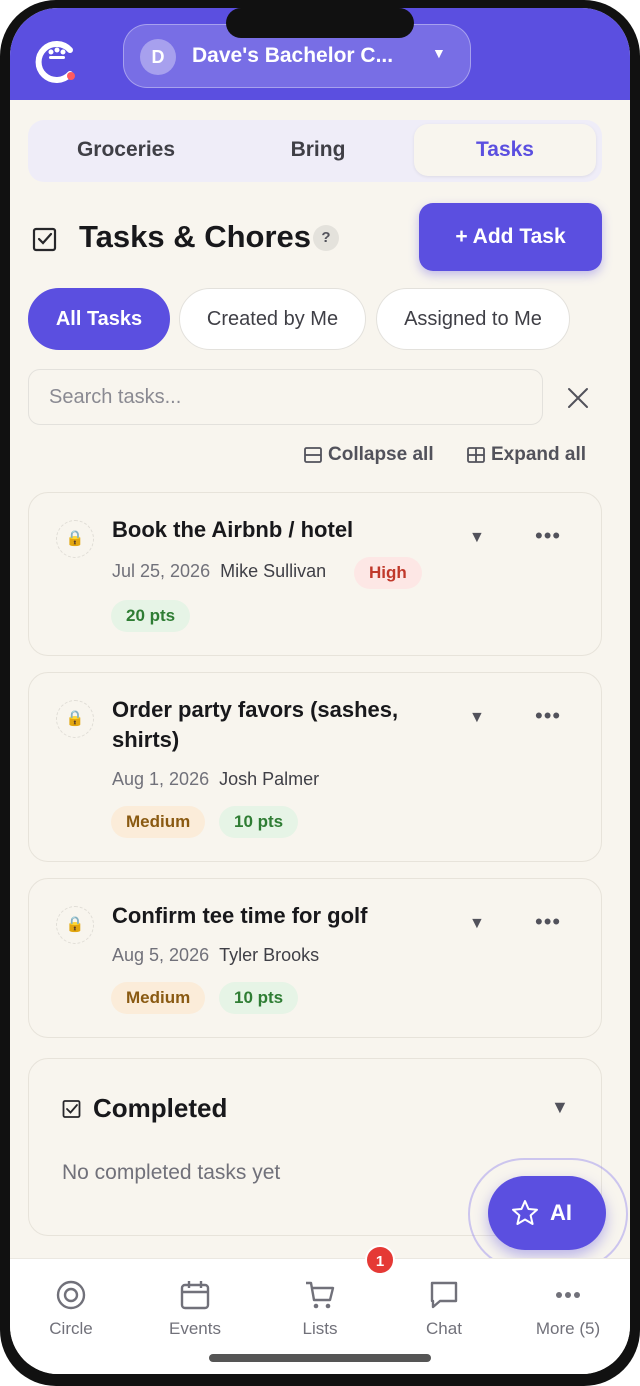 This screenshot has width=640, height=1386. I want to click on list-type-tabs: Groceries Bring Tasks, so click(315, 151).